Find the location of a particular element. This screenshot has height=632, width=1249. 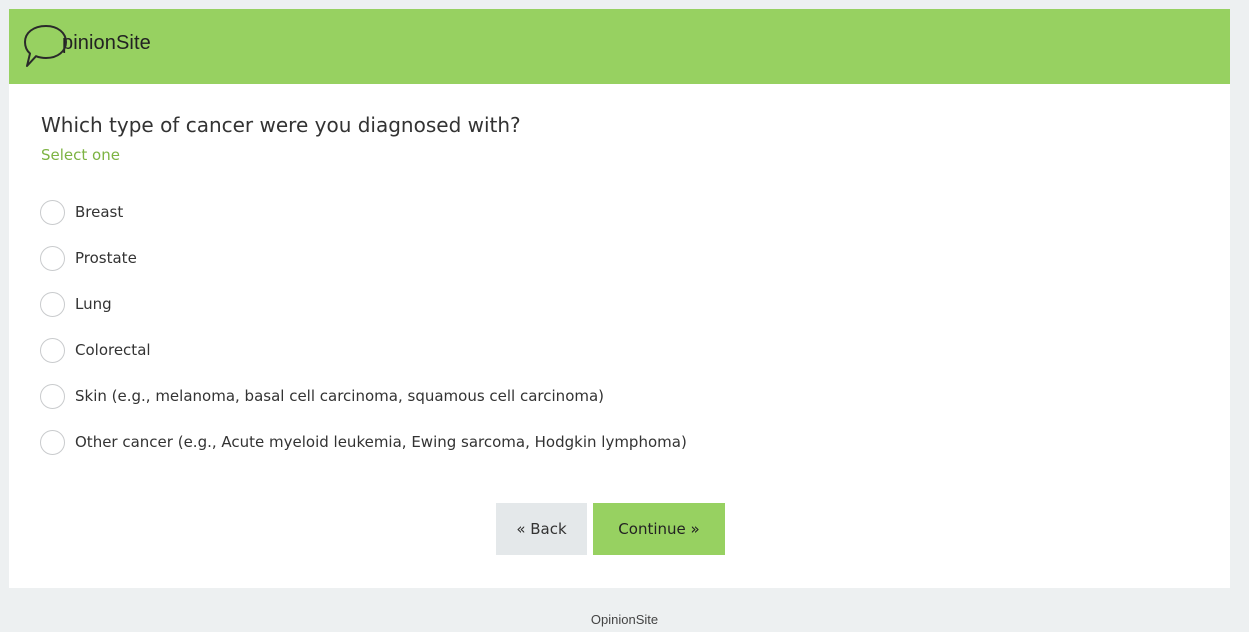

site-header: pinionSite is located at coordinates (619, 46).